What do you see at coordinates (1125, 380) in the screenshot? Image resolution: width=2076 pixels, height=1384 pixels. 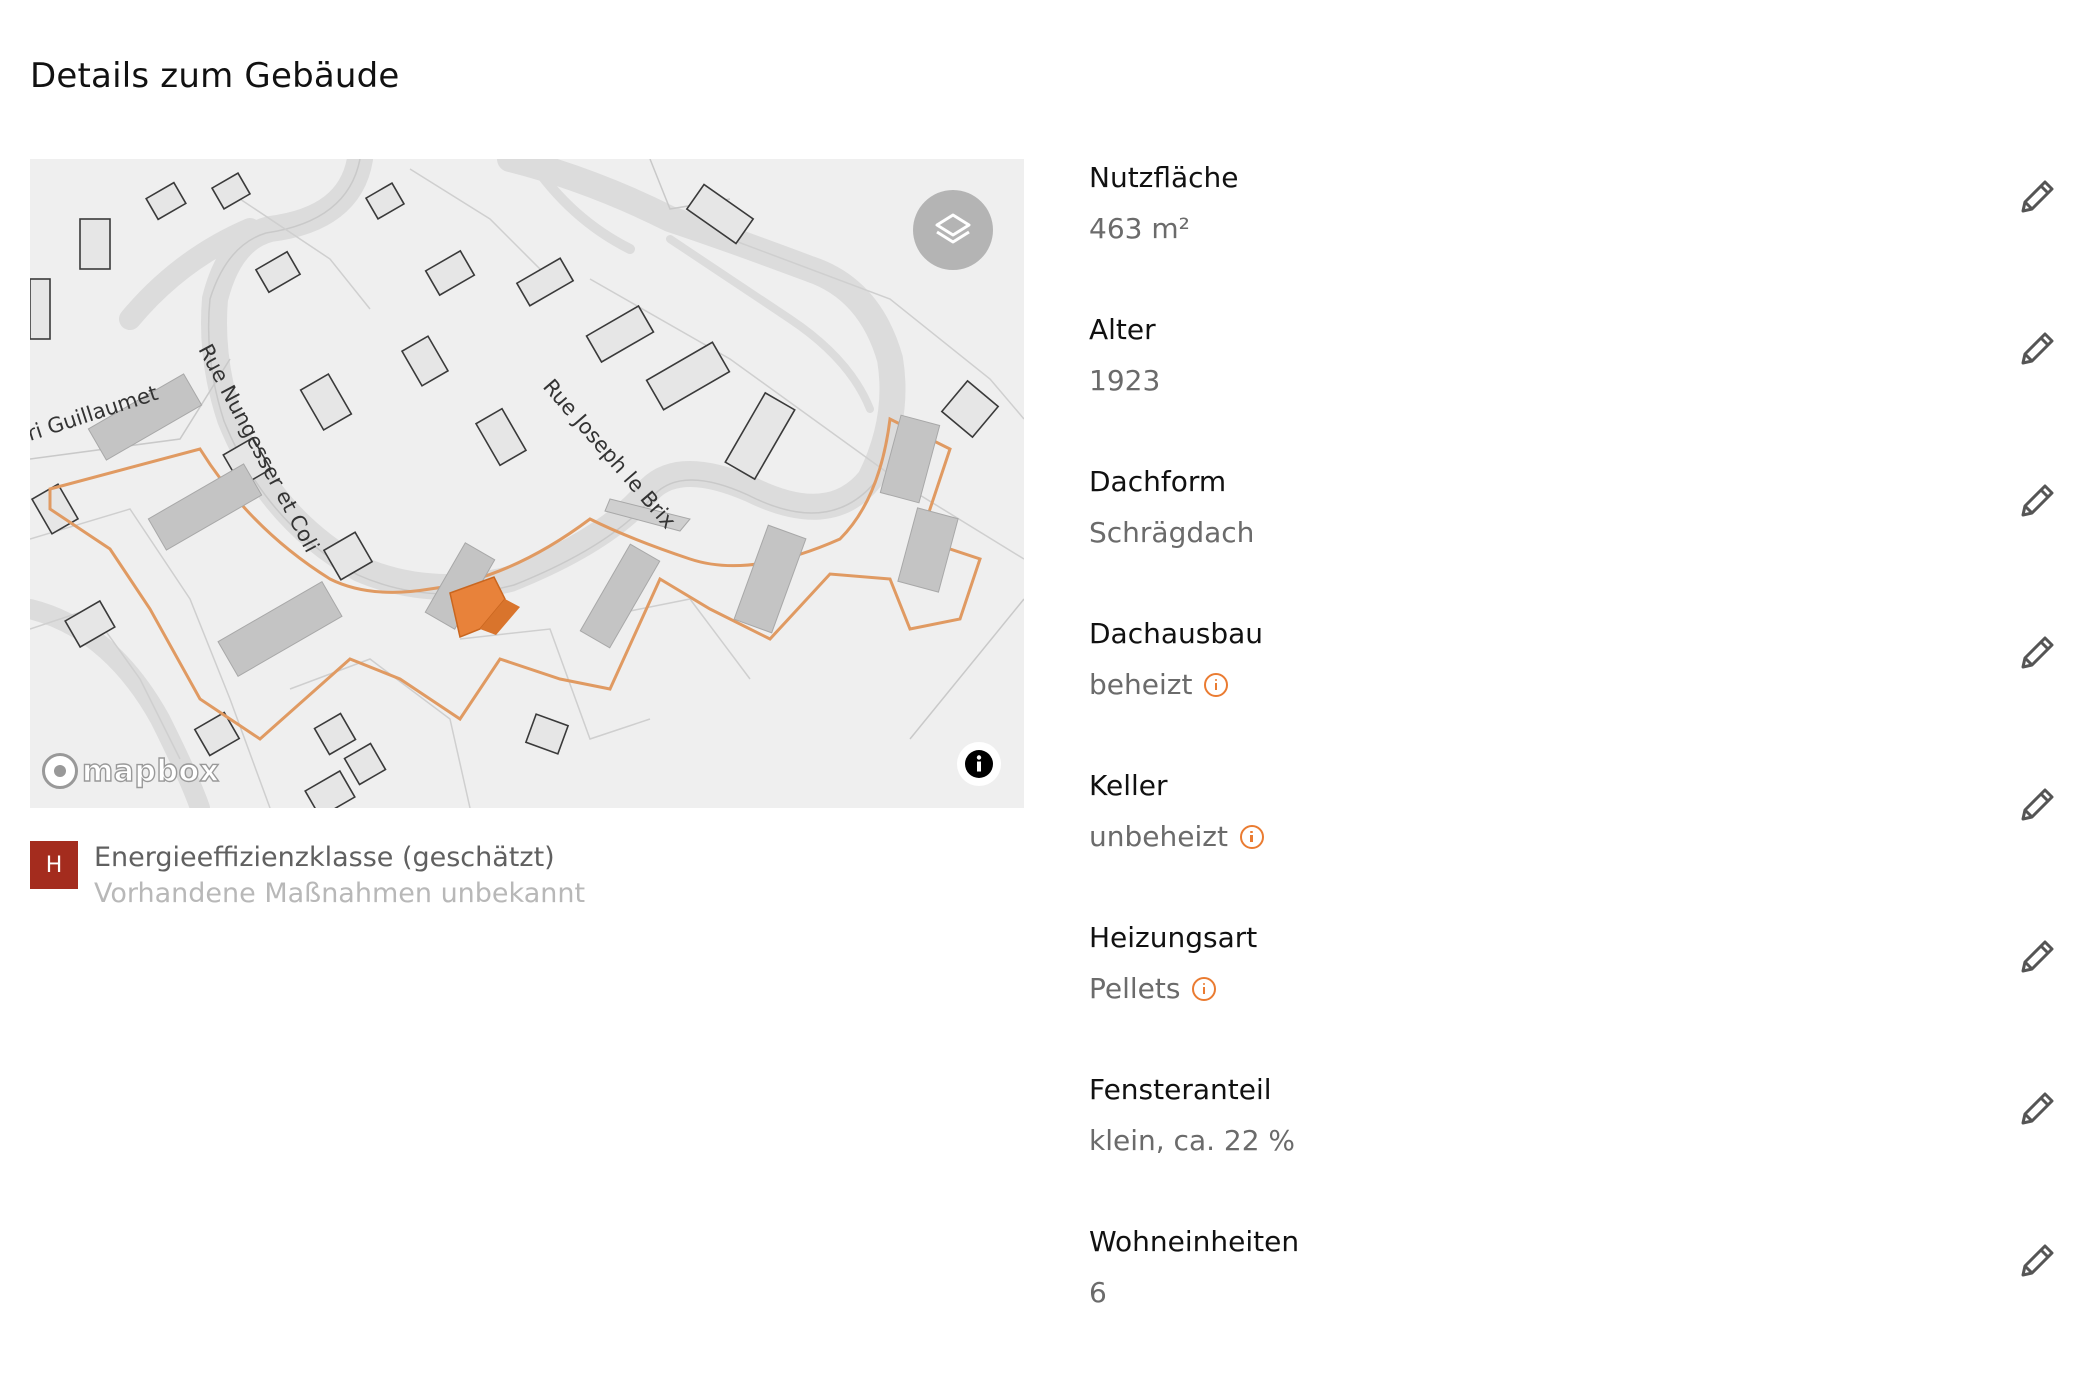 I see `detail-value: 1923` at bounding box center [1125, 380].